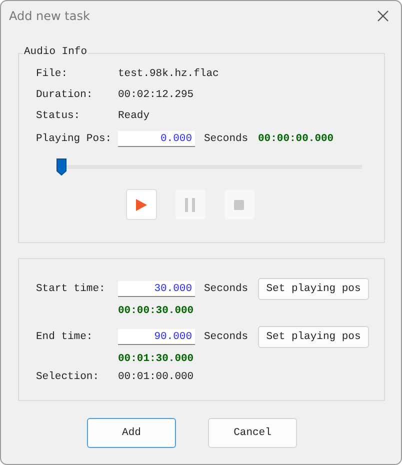  I want to click on field-value: Ready, so click(134, 116).